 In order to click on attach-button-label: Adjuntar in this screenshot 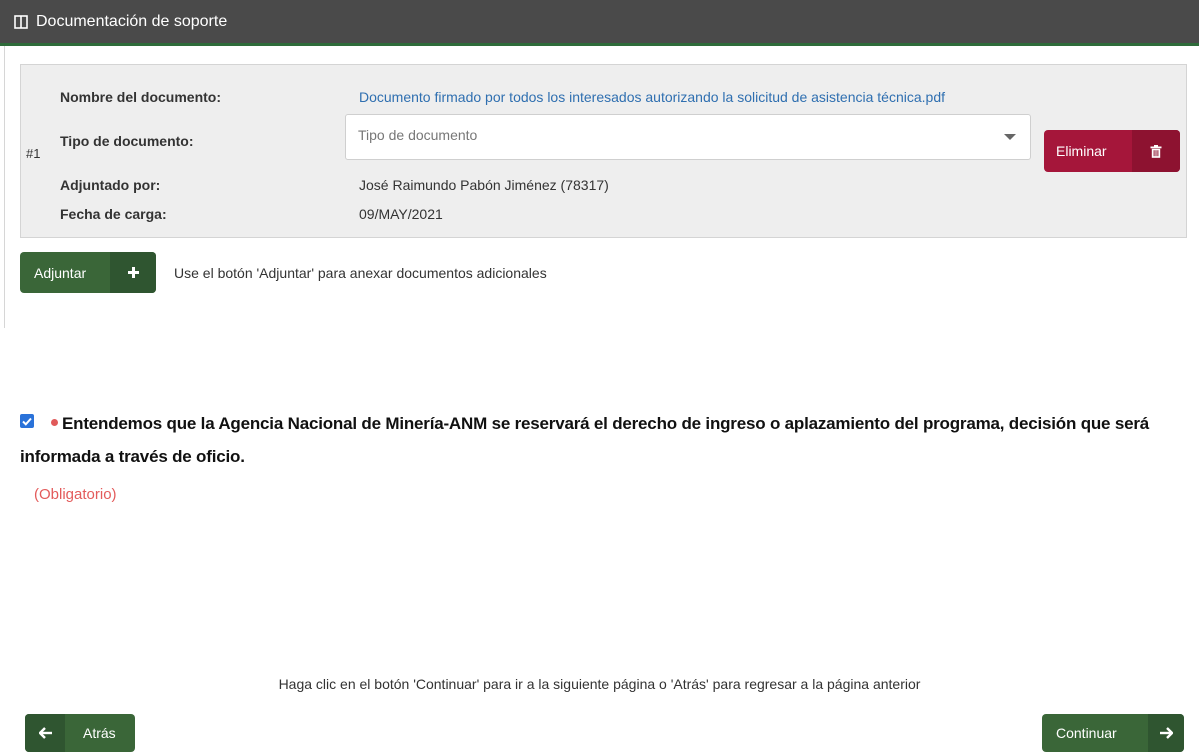, I will do `click(60, 272)`.